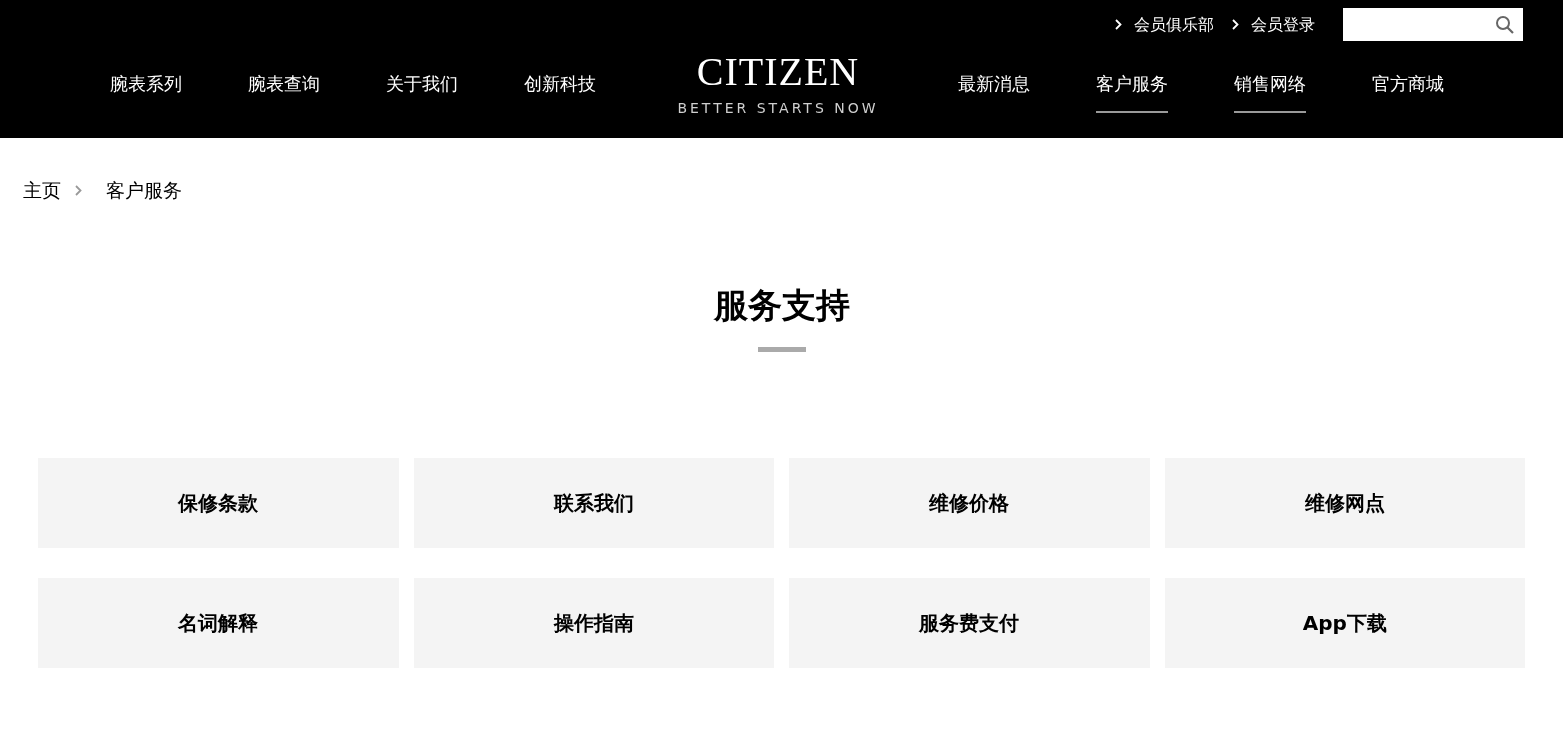 This screenshot has width=1563, height=742. What do you see at coordinates (1132, 91) in the screenshot?
I see `nav-link: 客户服务` at bounding box center [1132, 91].